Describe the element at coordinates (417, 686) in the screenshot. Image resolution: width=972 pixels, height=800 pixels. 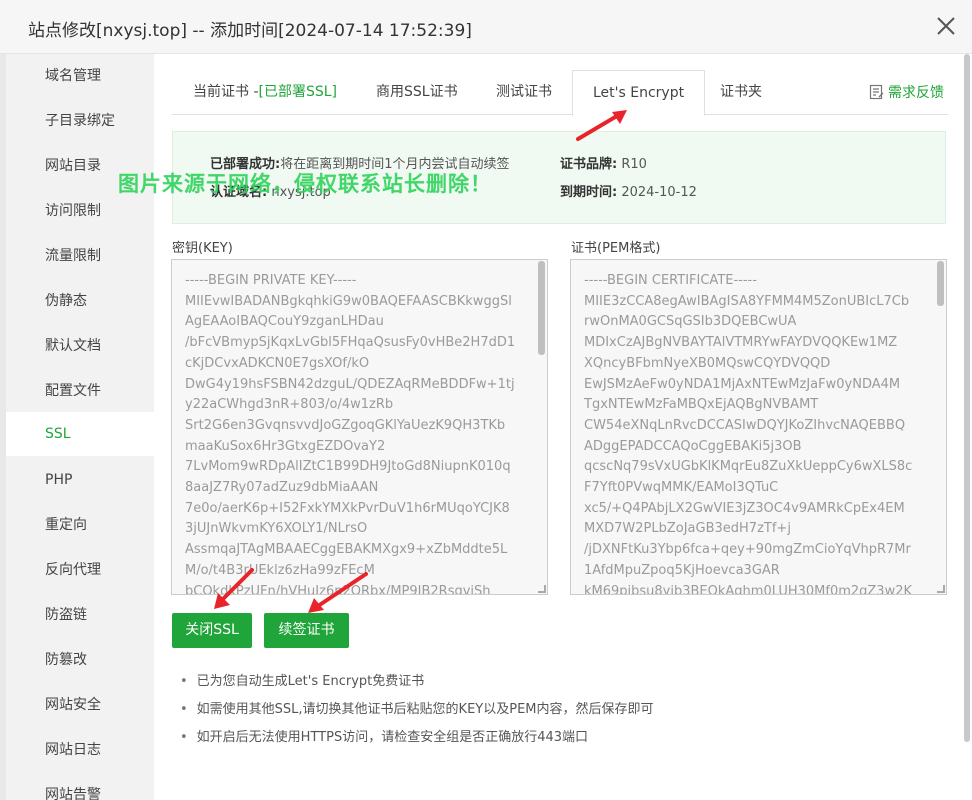
I see `tip-item: 已为您自动生成Let's Encrypt免费证书` at that location.